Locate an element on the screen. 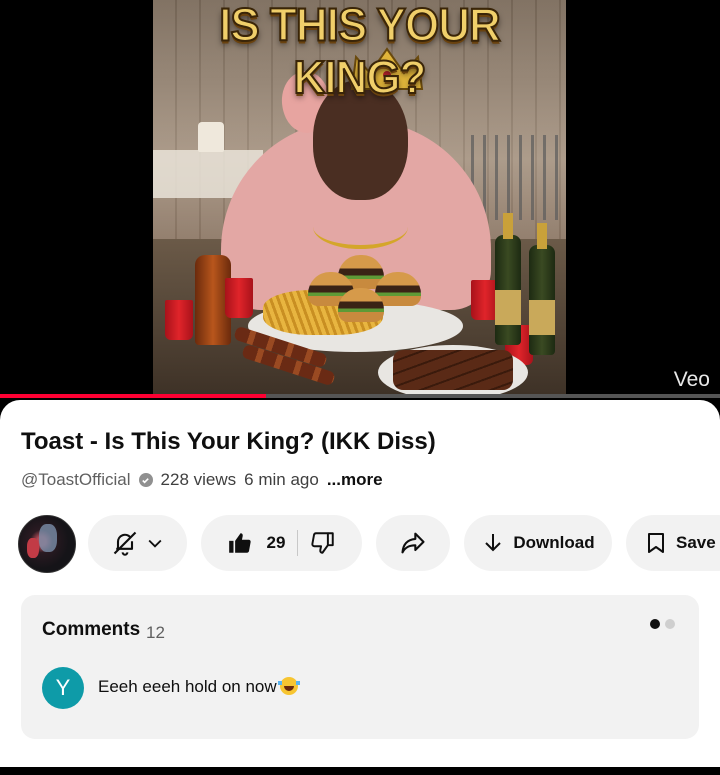 Image resolution: width=720 pixels, height=775 pixels. progress-bar is located at coordinates (360, 396).